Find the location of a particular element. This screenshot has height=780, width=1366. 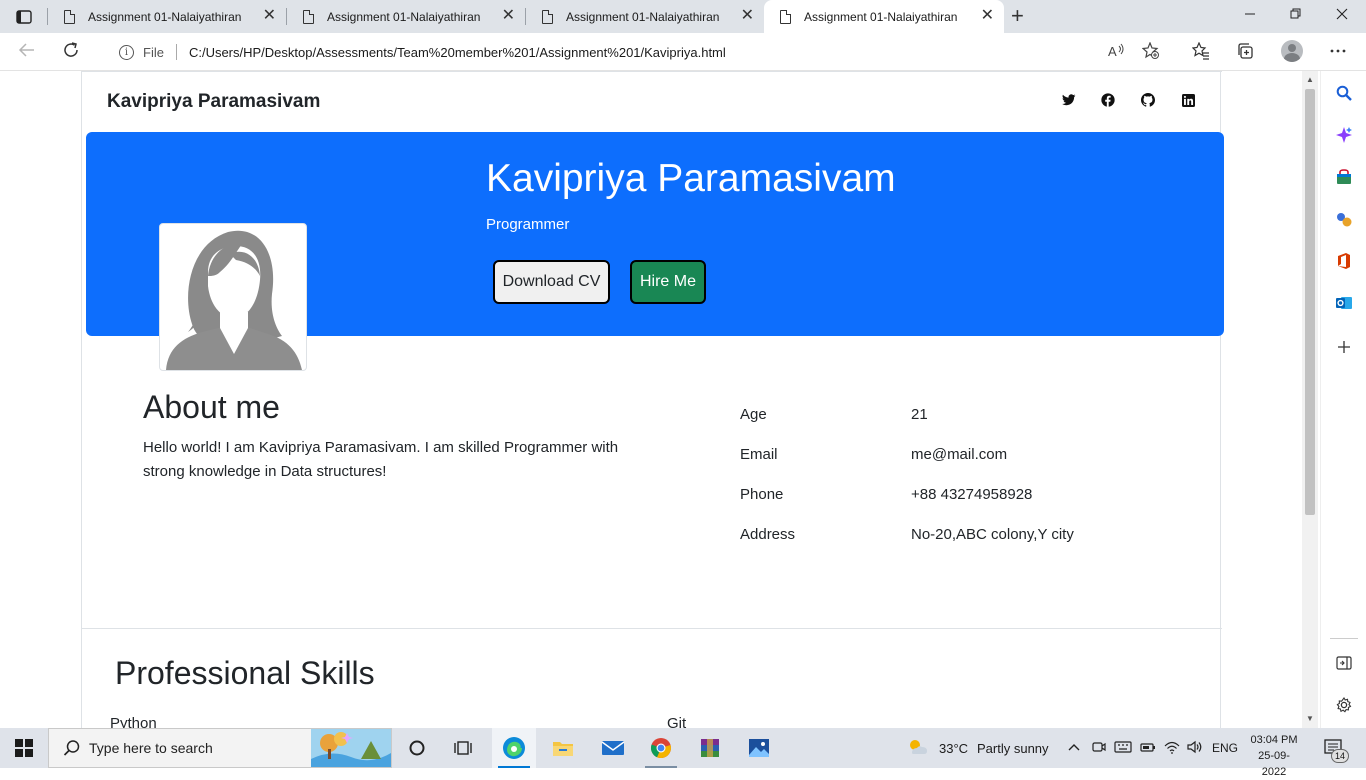

sidebar-settings-icon is located at coordinates (1344, 705).